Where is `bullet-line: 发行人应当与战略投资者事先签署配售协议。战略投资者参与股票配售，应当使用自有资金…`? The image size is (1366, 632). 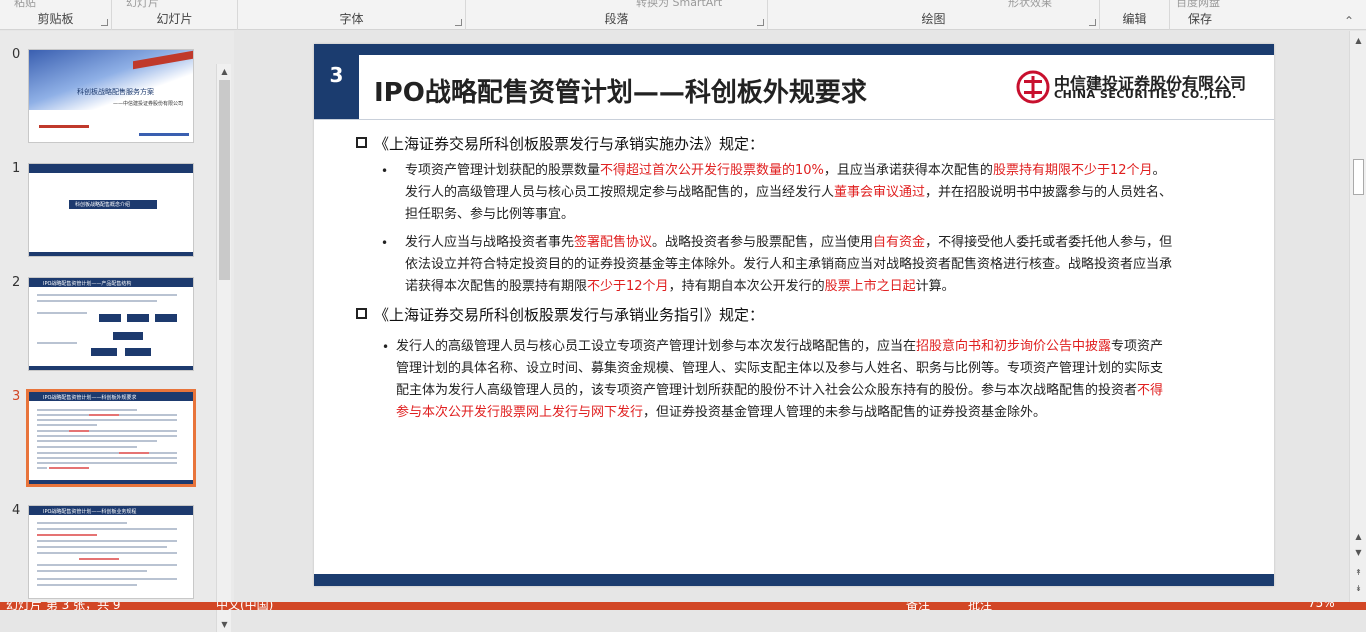
bullet-line: 发行人应当与战略投资者事先签署配售协议。战略投资者参与股票配售，应当使用自有资金… is located at coordinates (789, 242).